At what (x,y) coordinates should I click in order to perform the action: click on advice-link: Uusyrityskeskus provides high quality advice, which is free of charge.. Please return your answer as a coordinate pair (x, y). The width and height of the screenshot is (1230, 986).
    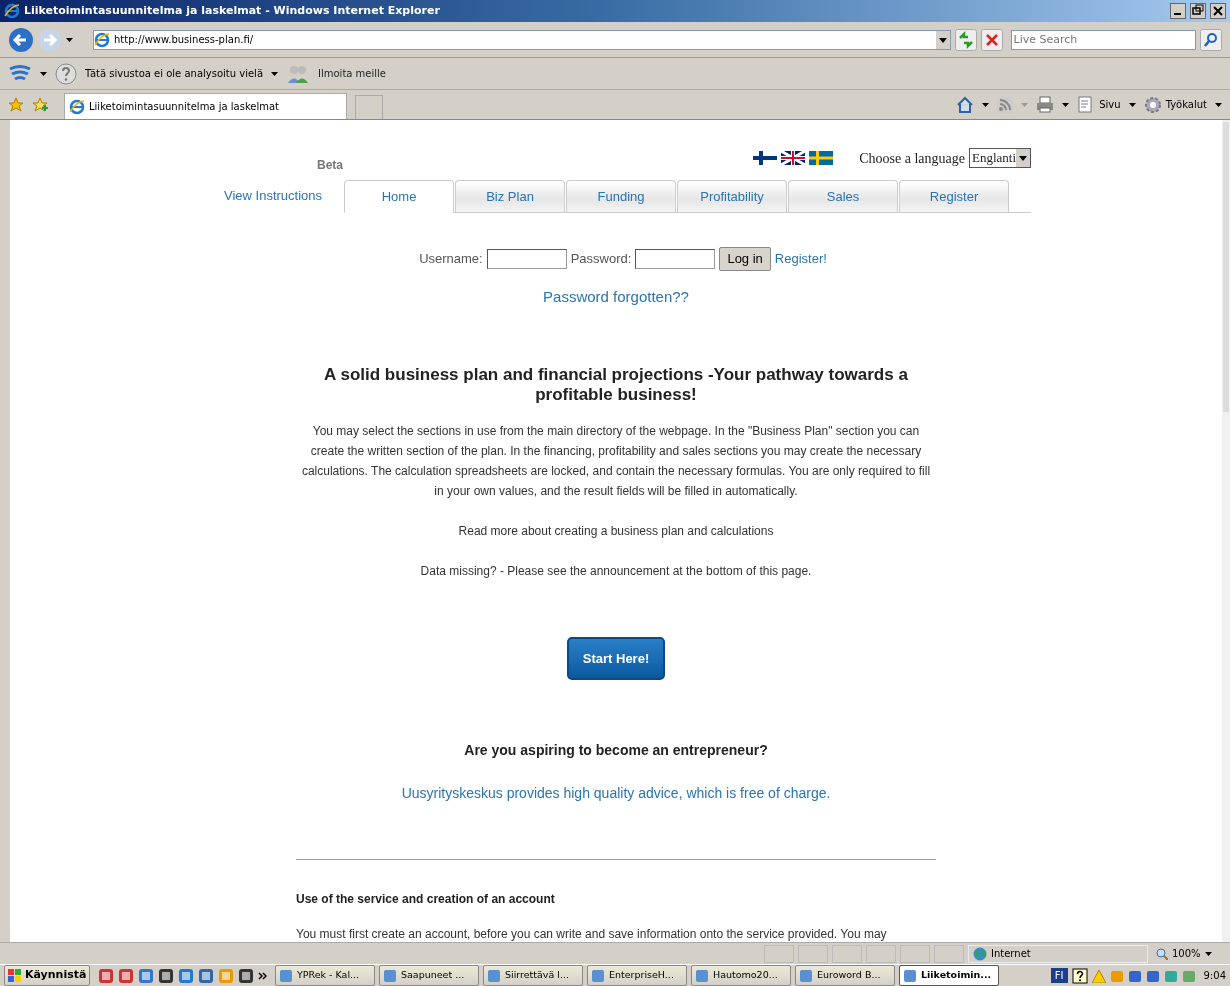
    Looking at the image, I should click on (616, 793).